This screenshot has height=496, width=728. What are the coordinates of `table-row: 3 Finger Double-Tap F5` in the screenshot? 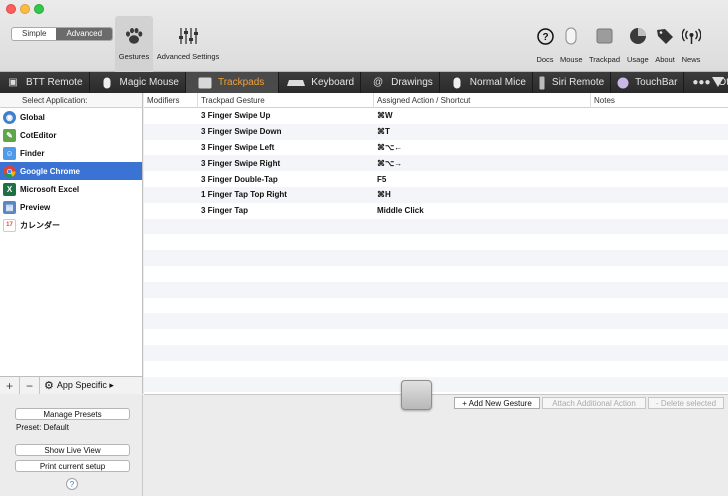 It's located at (436, 179).